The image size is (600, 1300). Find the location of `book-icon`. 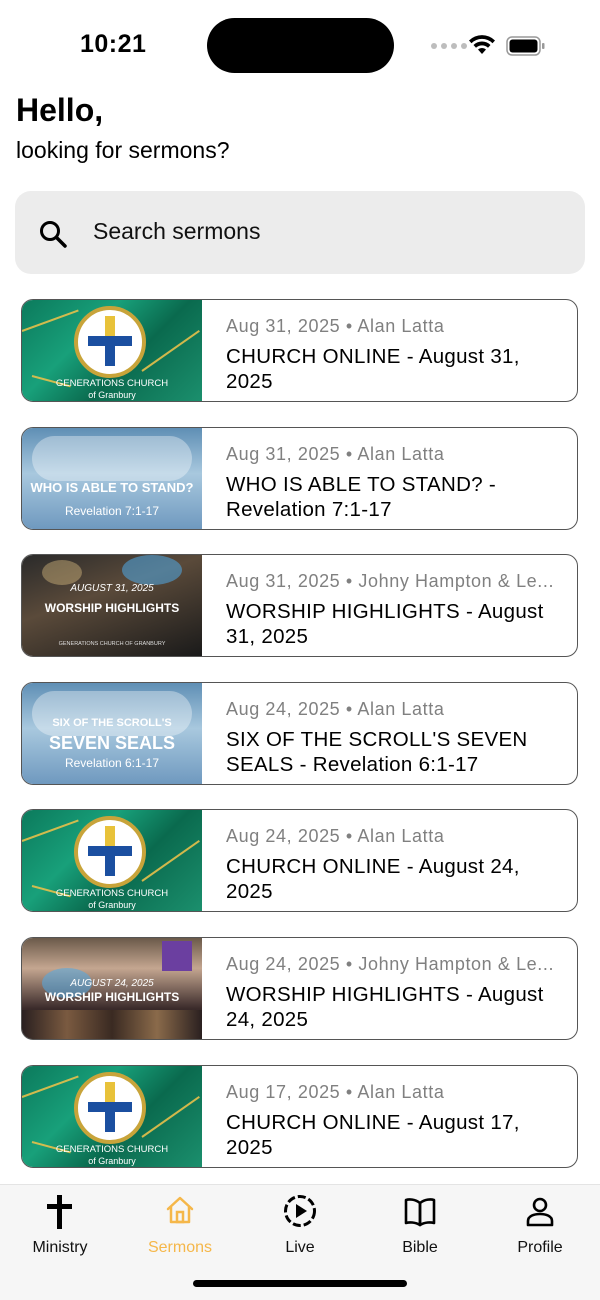

book-icon is located at coordinates (420, 1212).